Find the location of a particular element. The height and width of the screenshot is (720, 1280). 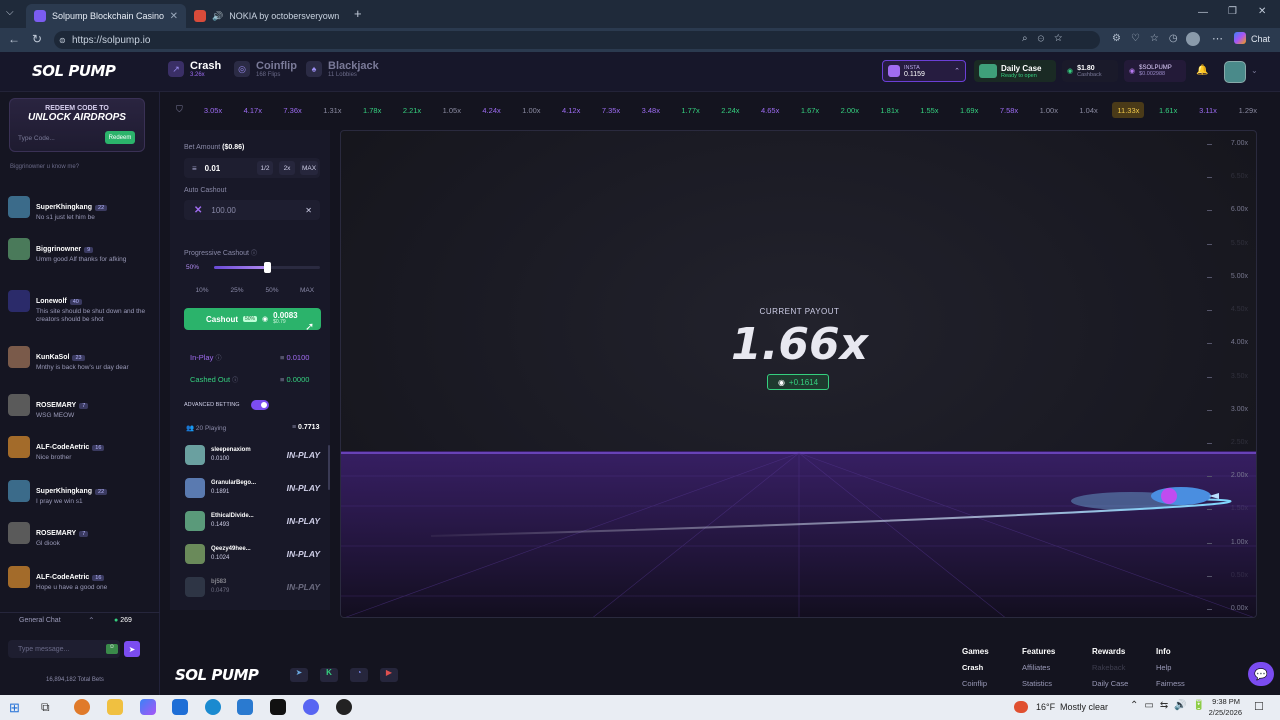

token-balance-chip: ◉ $SOLPUMP $0.002988 is located at coordinates (1155, 71).